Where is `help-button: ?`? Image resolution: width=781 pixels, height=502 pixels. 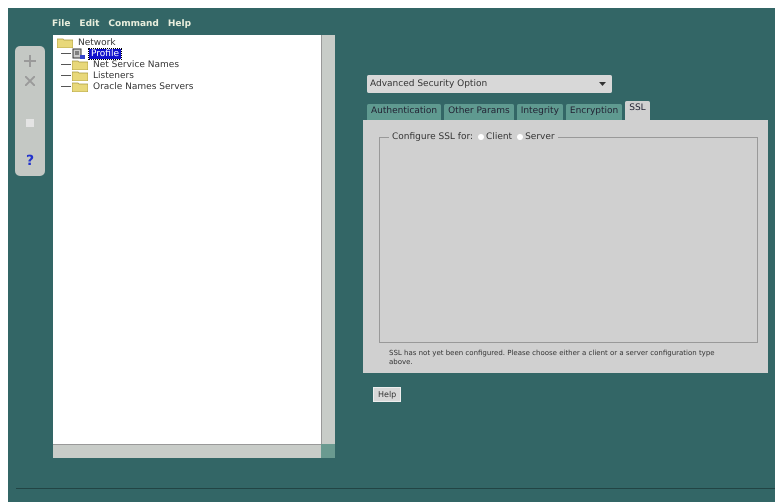
help-button: ? is located at coordinates (30, 161).